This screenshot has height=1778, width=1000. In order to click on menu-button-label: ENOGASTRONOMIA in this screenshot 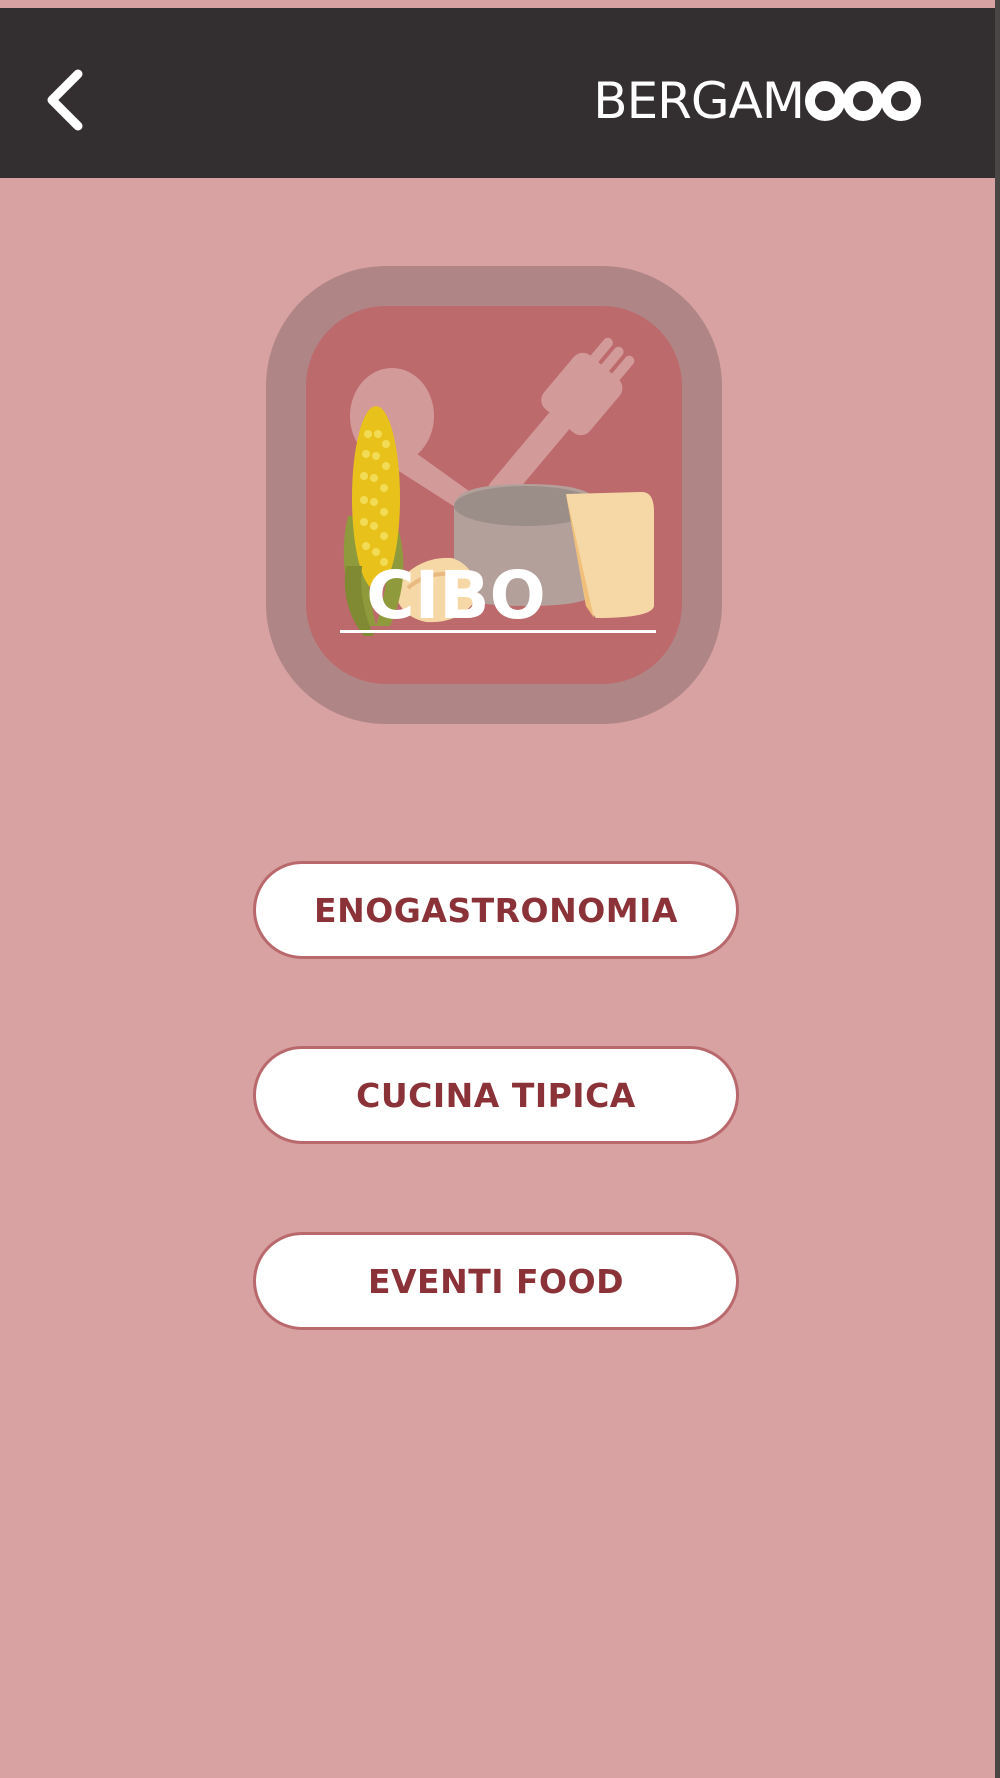, I will do `click(496, 910)`.